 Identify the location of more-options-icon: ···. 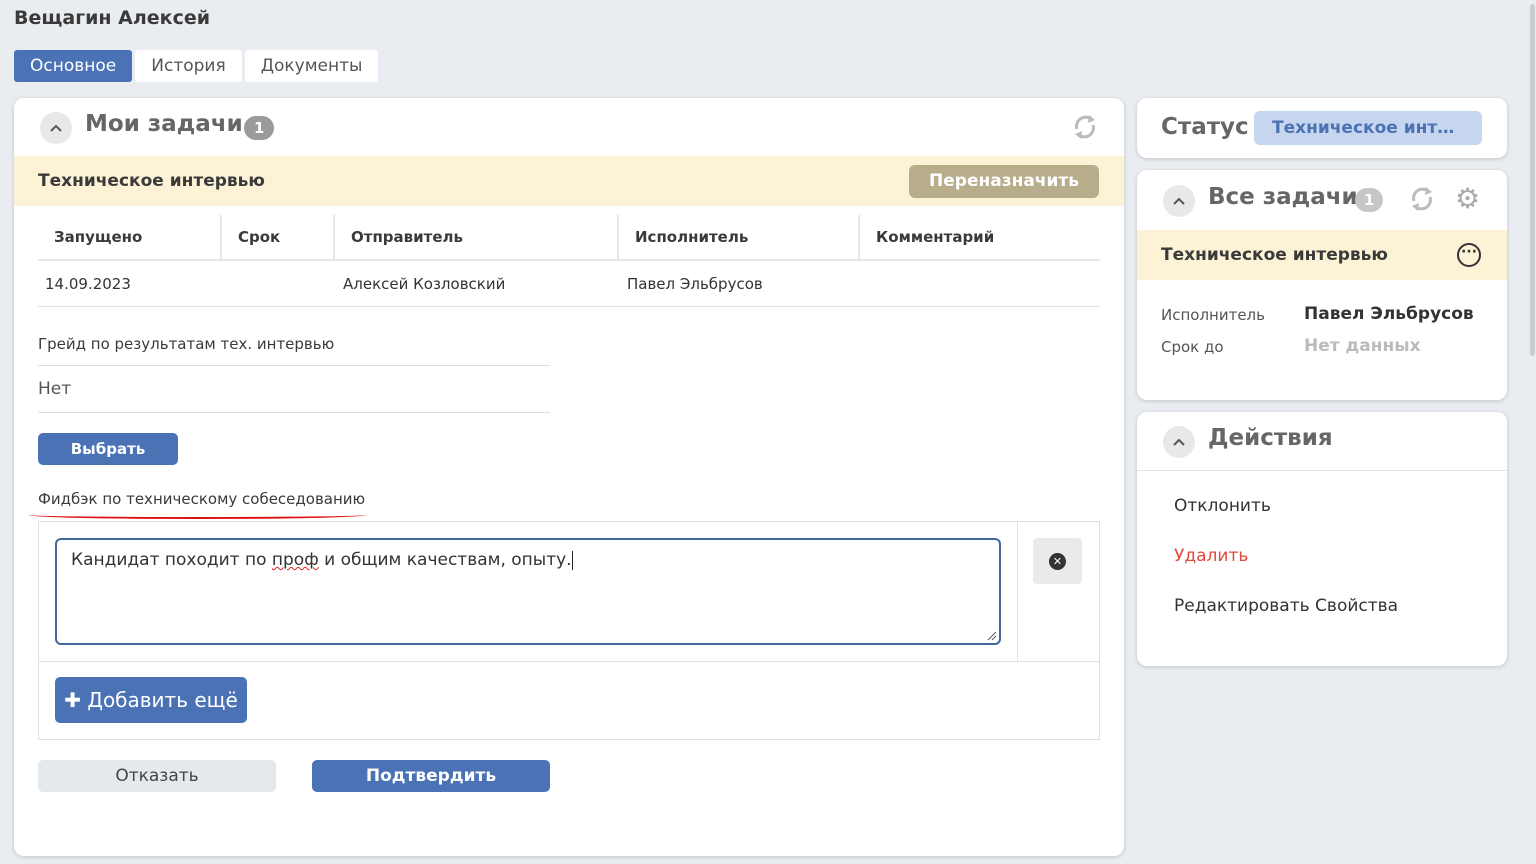
(1469, 255).